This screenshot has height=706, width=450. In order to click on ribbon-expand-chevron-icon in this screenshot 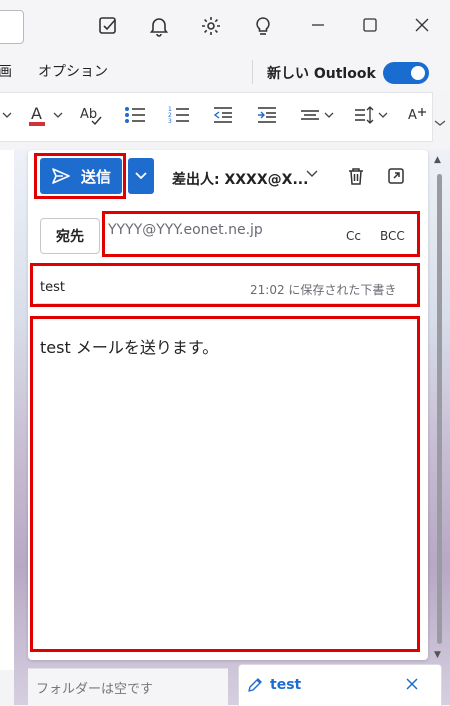, I will do `click(440, 123)`.